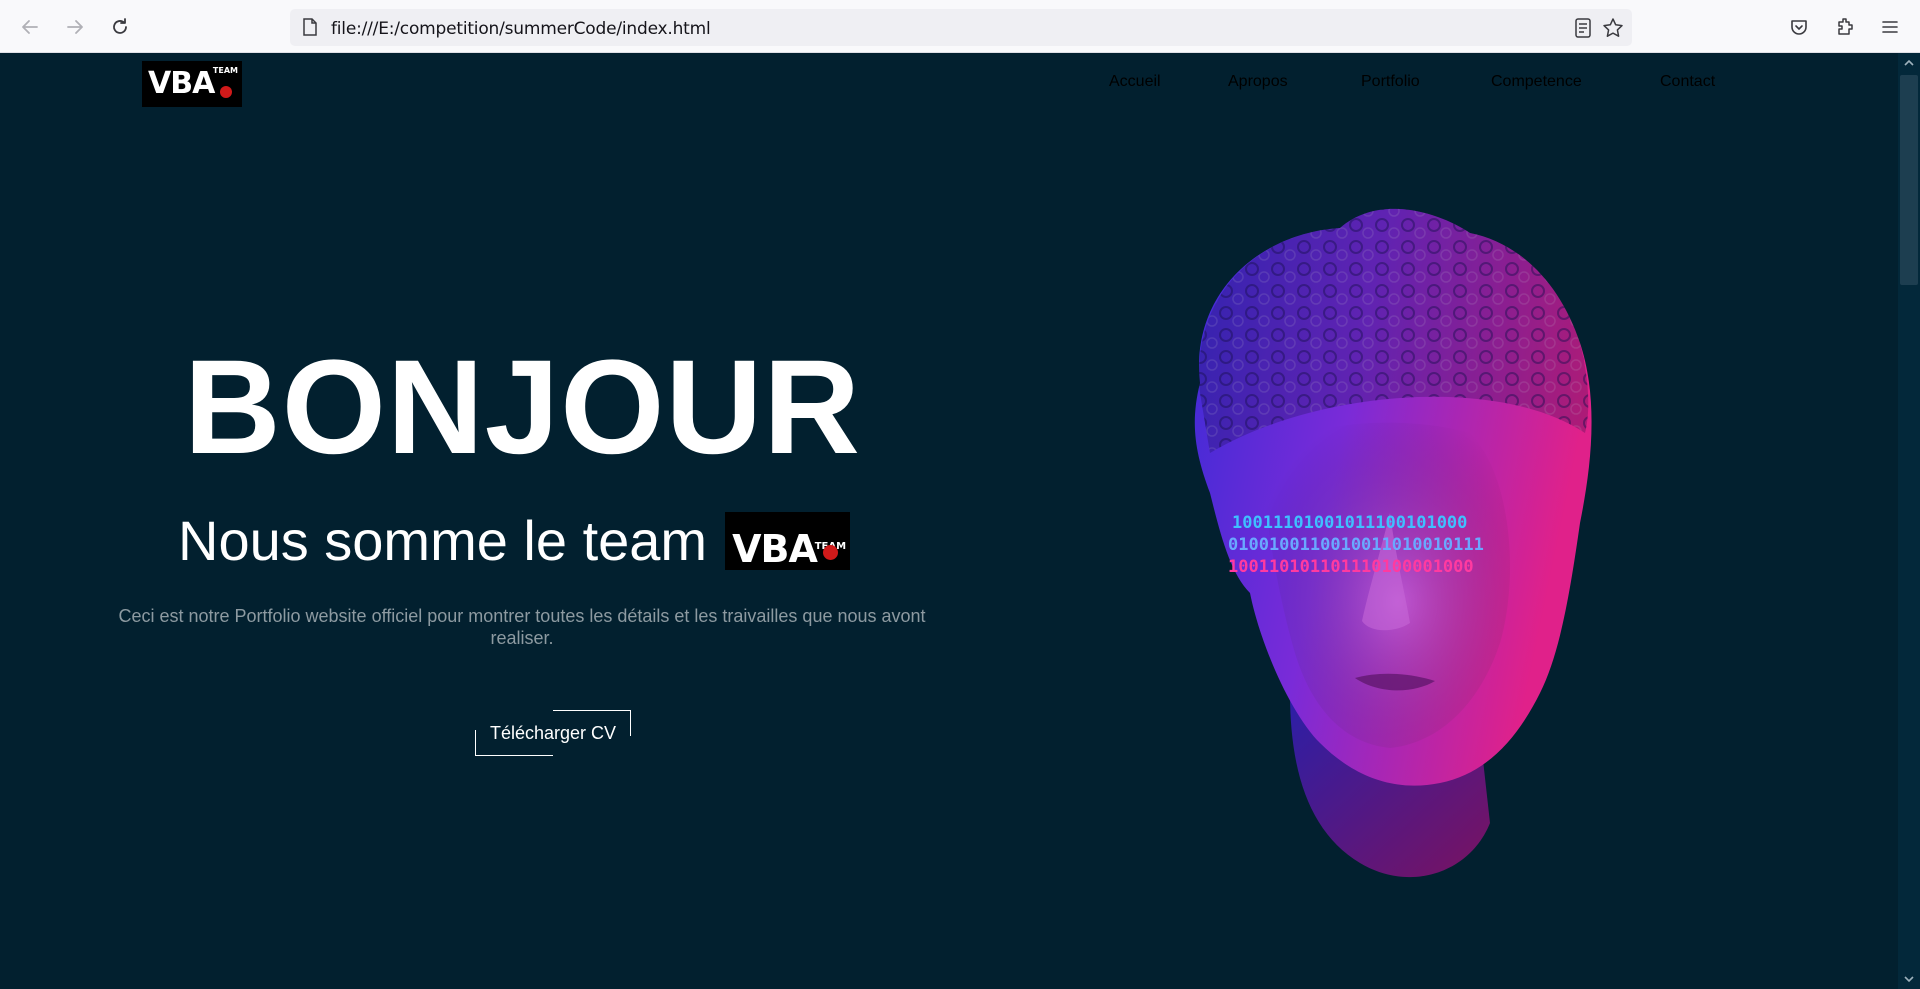 Image resolution: width=1920 pixels, height=989 pixels. Describe the element at coordinates (1258, 82) in the screenshot. I see `nav-item-apropos: Apropos` at that location.